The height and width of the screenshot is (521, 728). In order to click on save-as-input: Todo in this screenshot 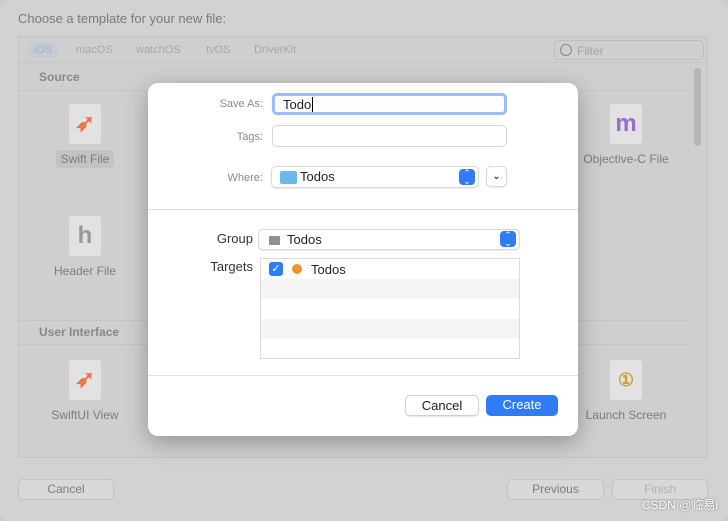, I will do `click(389, 104)`.